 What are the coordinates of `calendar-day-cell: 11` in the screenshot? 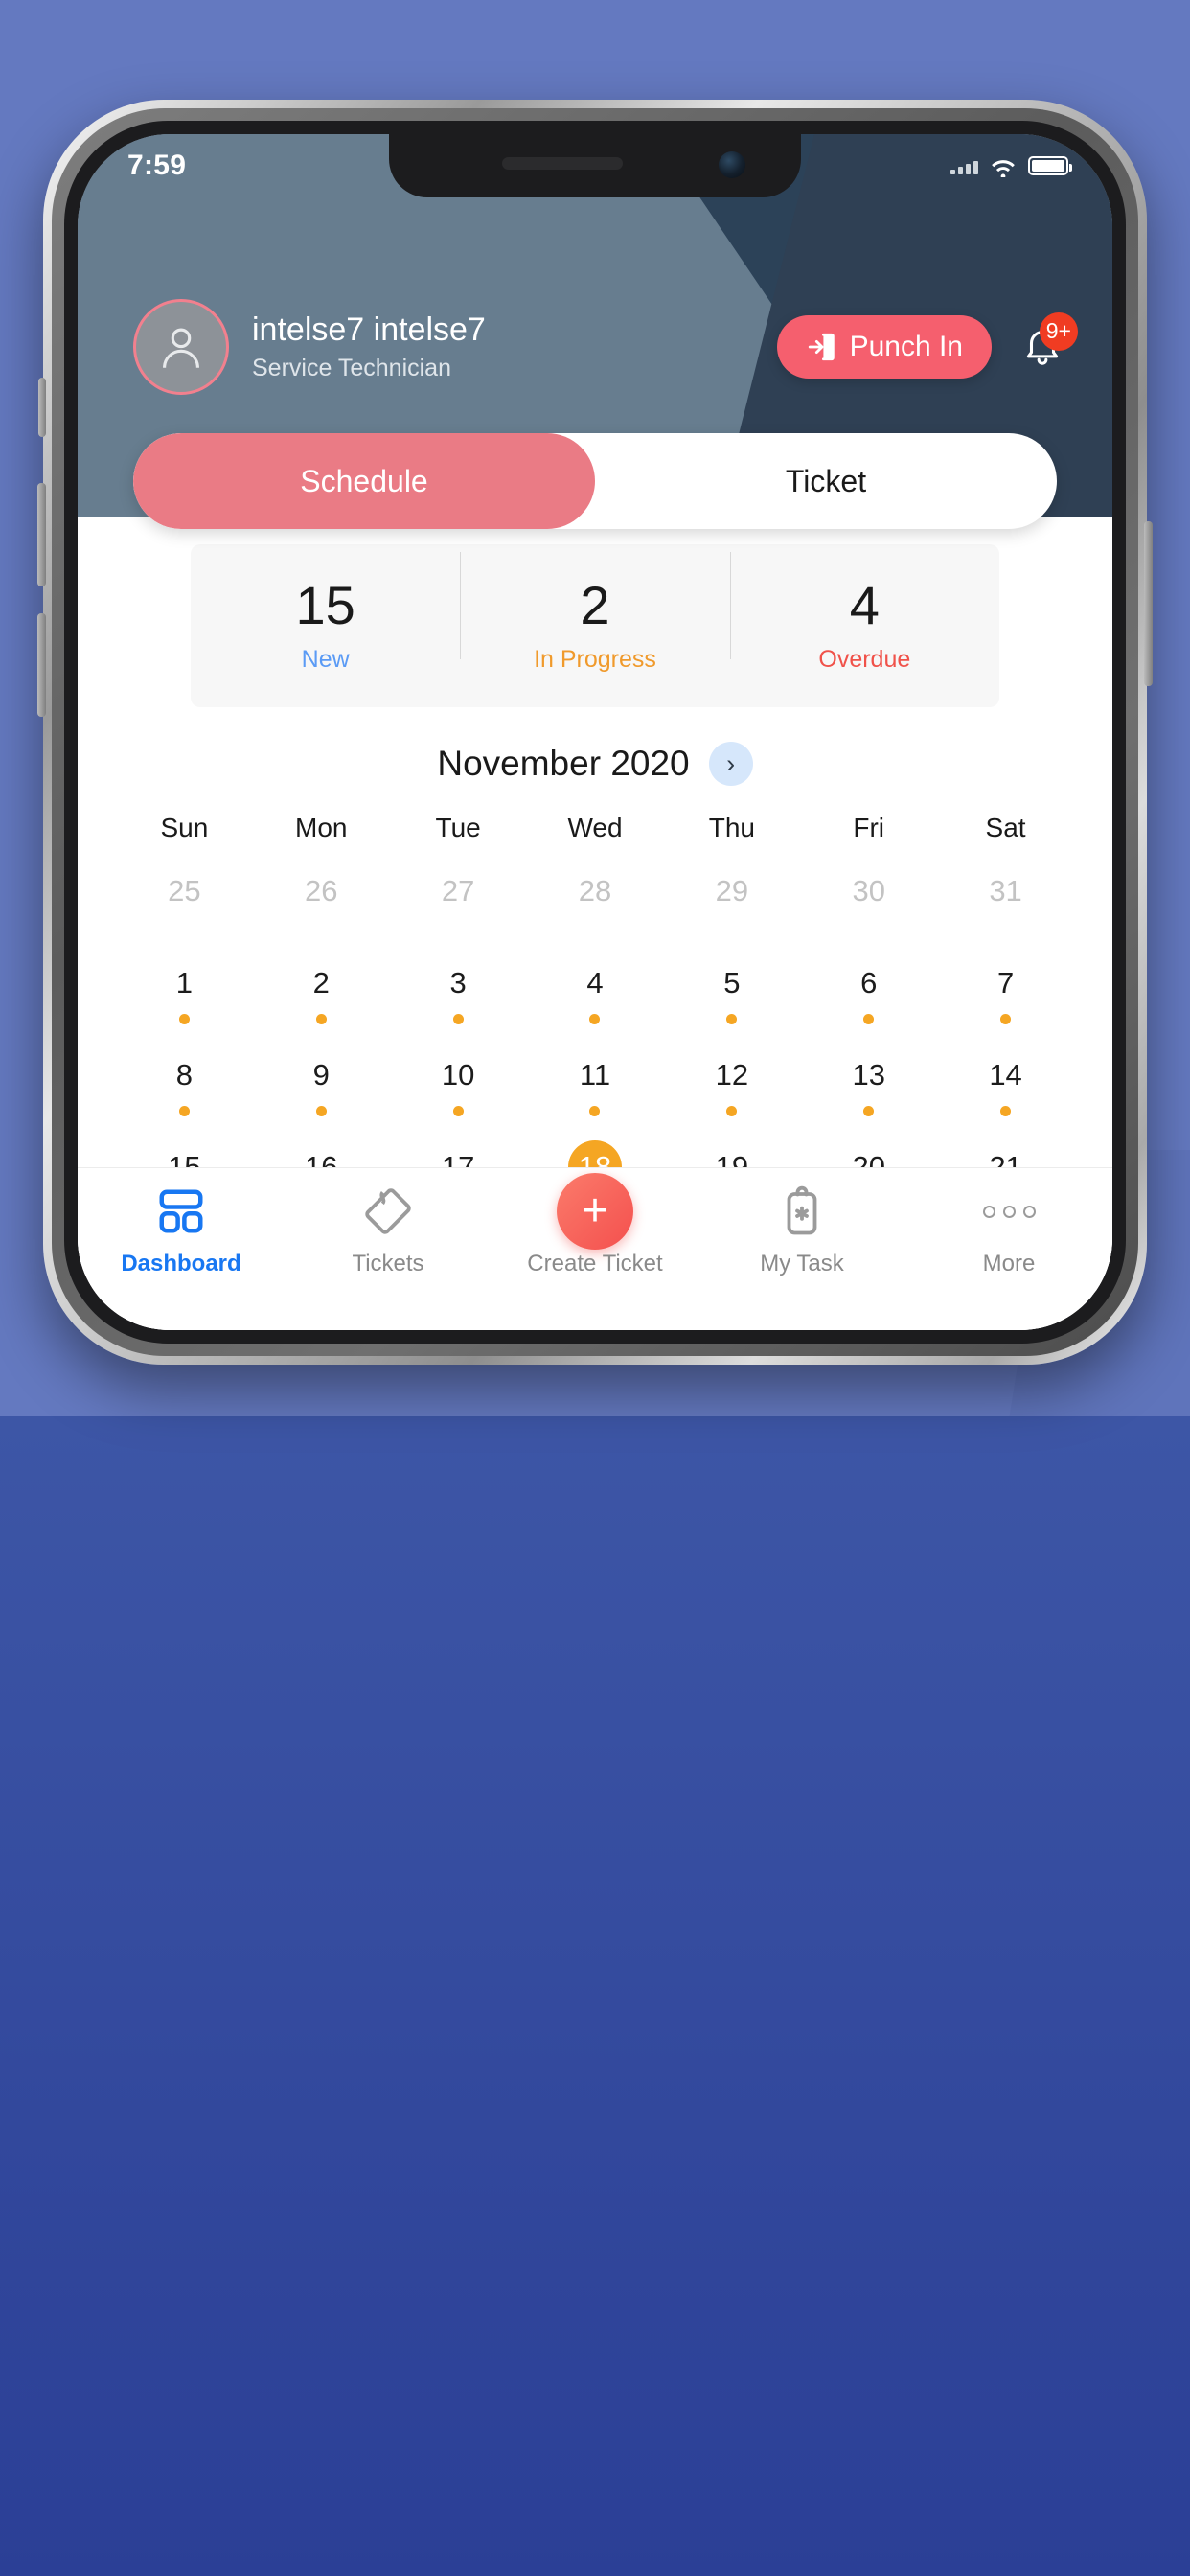 It's located at (595, 1091).